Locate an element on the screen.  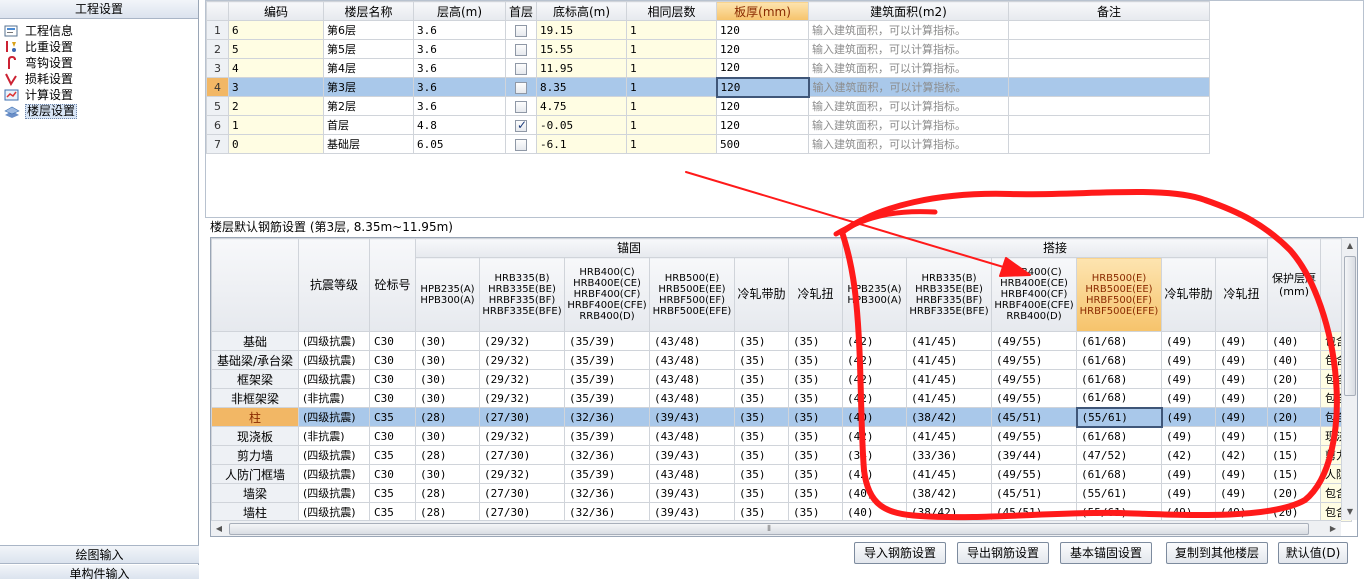
floor-row: 2 5 第5层 3.6 15.55 1 120 输入建筑面积，可以计算指标。 is located at coordinates (708, 49).